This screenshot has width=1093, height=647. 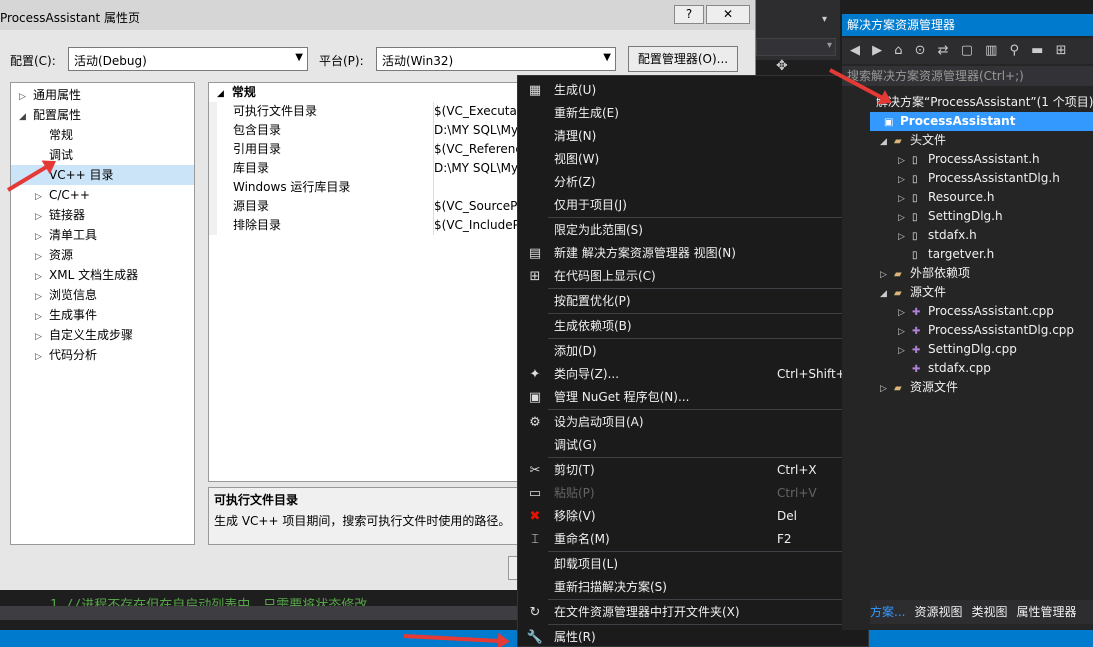 I want to click on grid-row: 可执行文件目录 $(VC_Executab, so click(x=363, y=111).